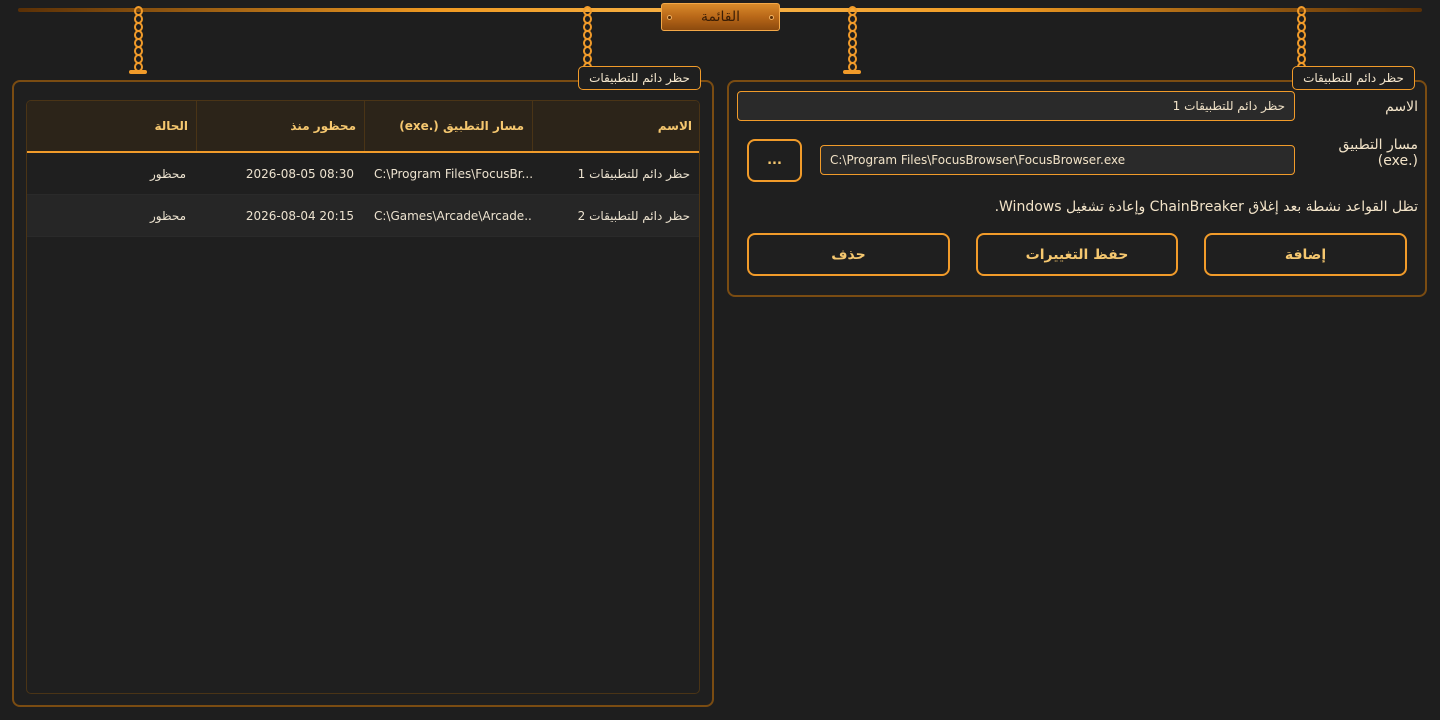 Image resolution: width=1440 pixels, height=720 pixels. What do you see at coordinates (1378, 153) in the screenshot?
I see `app-path-label: مسار التطبيق (.exe)` at bounding box center [1378, 153].